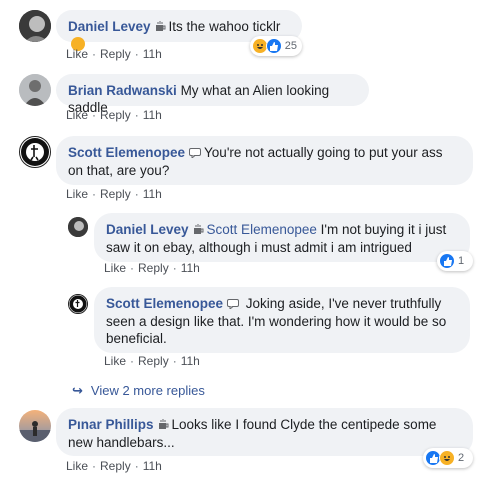 This screenshot has width=503, height=481. I want to click on reaction-count: 25, so click(290, 46).